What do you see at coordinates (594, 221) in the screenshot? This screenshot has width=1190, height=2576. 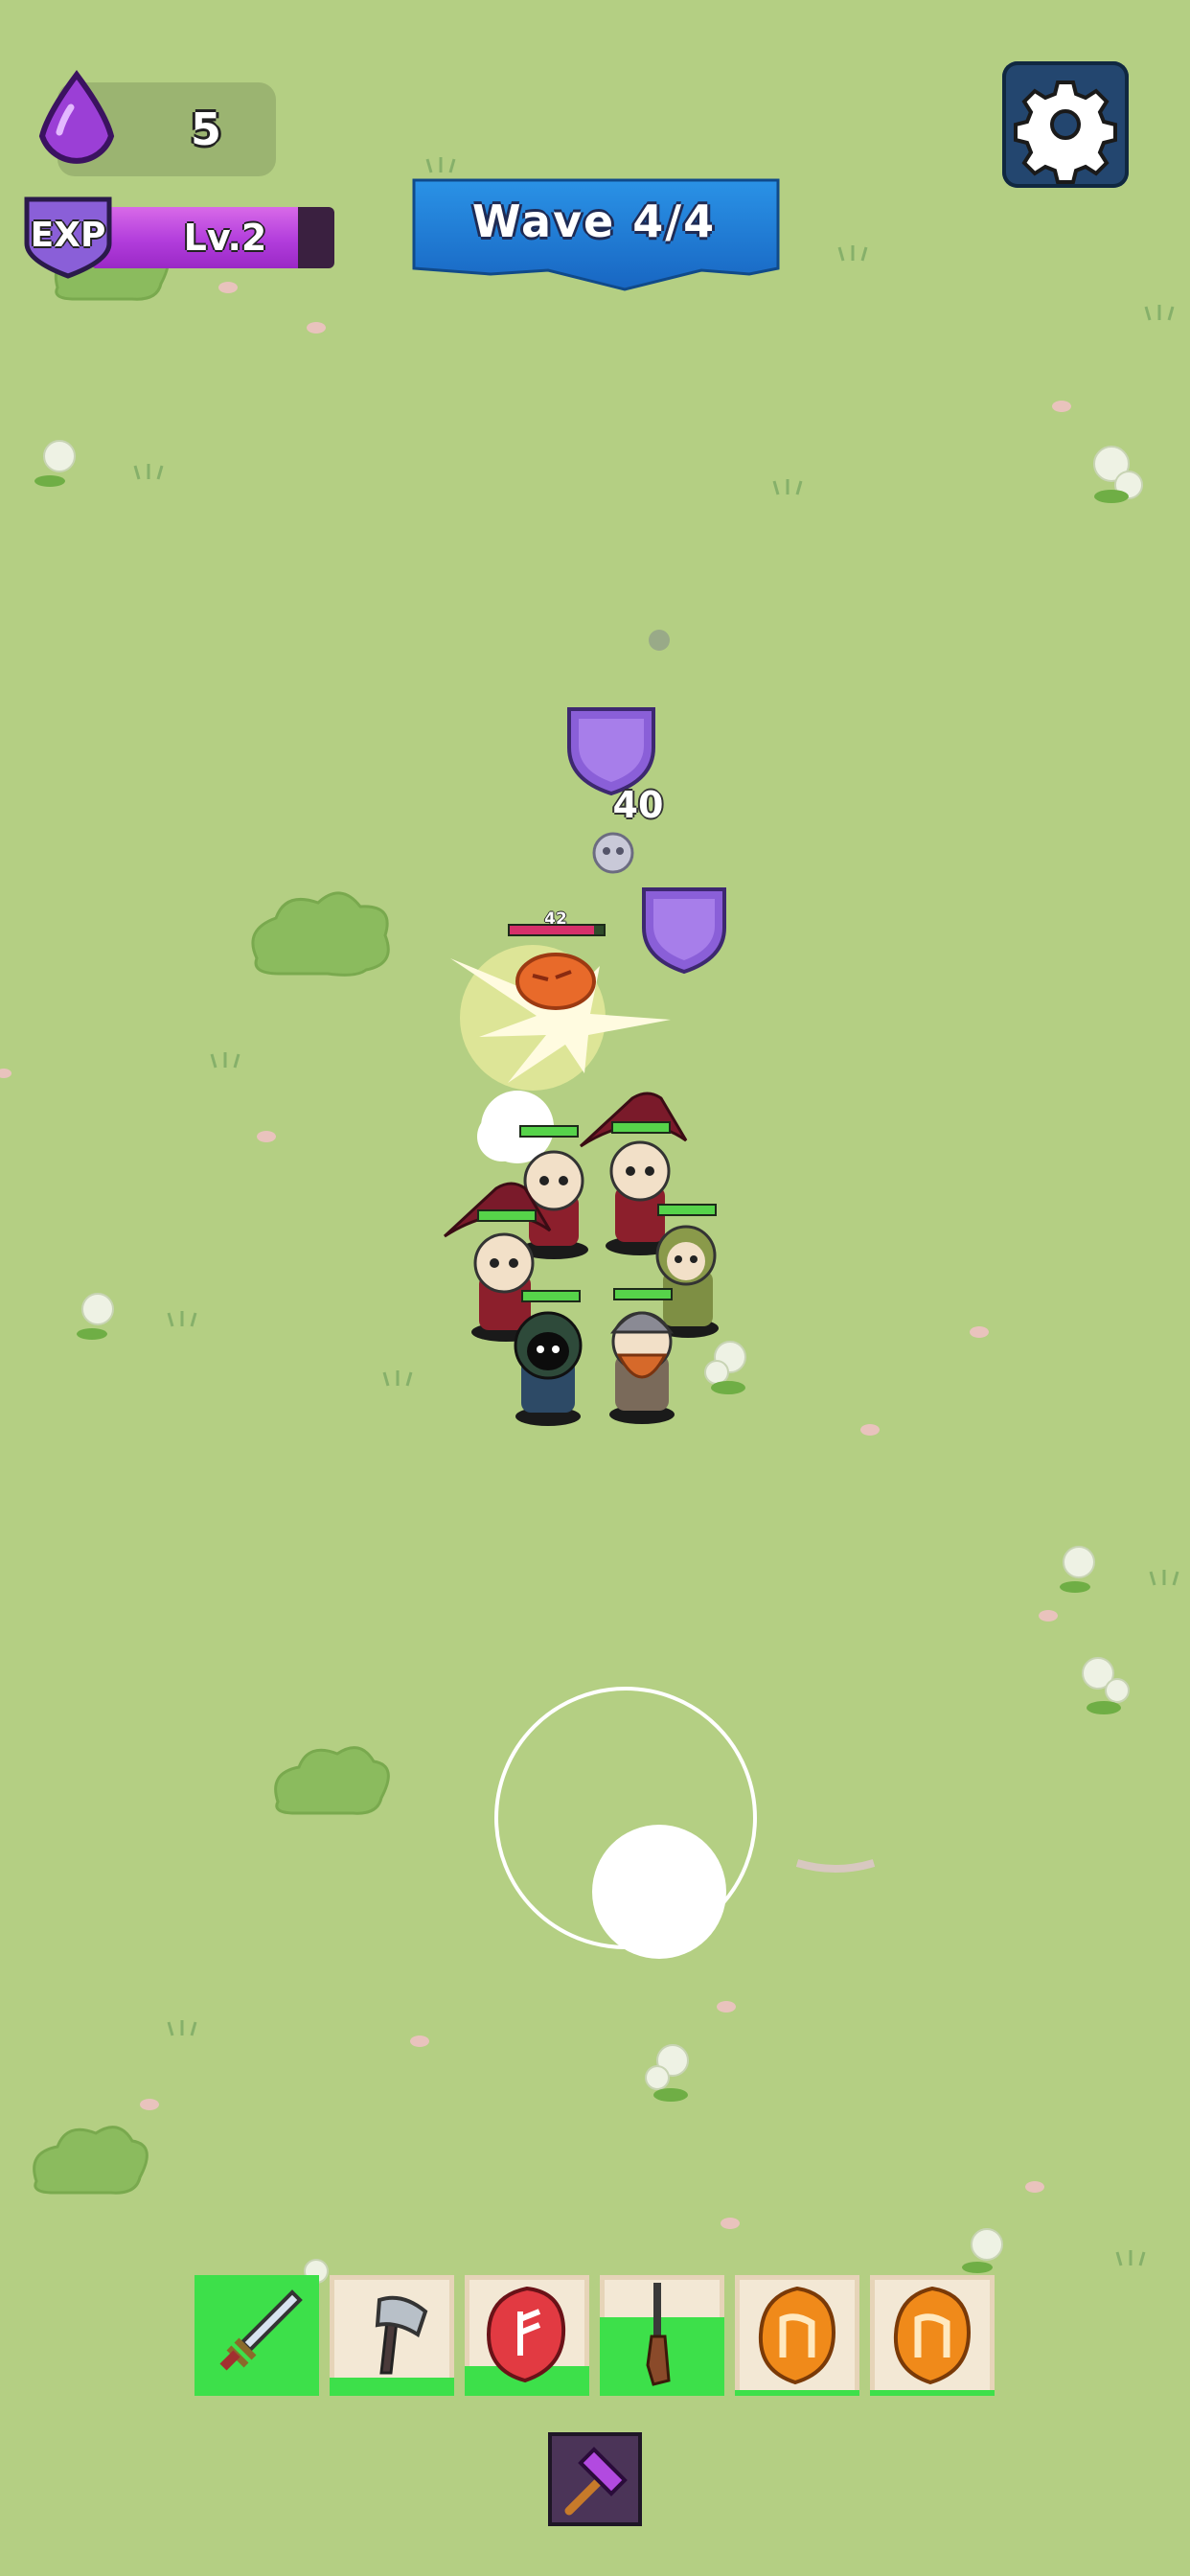 I see `wave-counter: Wave 4/4` at bounding box center [594, 221].